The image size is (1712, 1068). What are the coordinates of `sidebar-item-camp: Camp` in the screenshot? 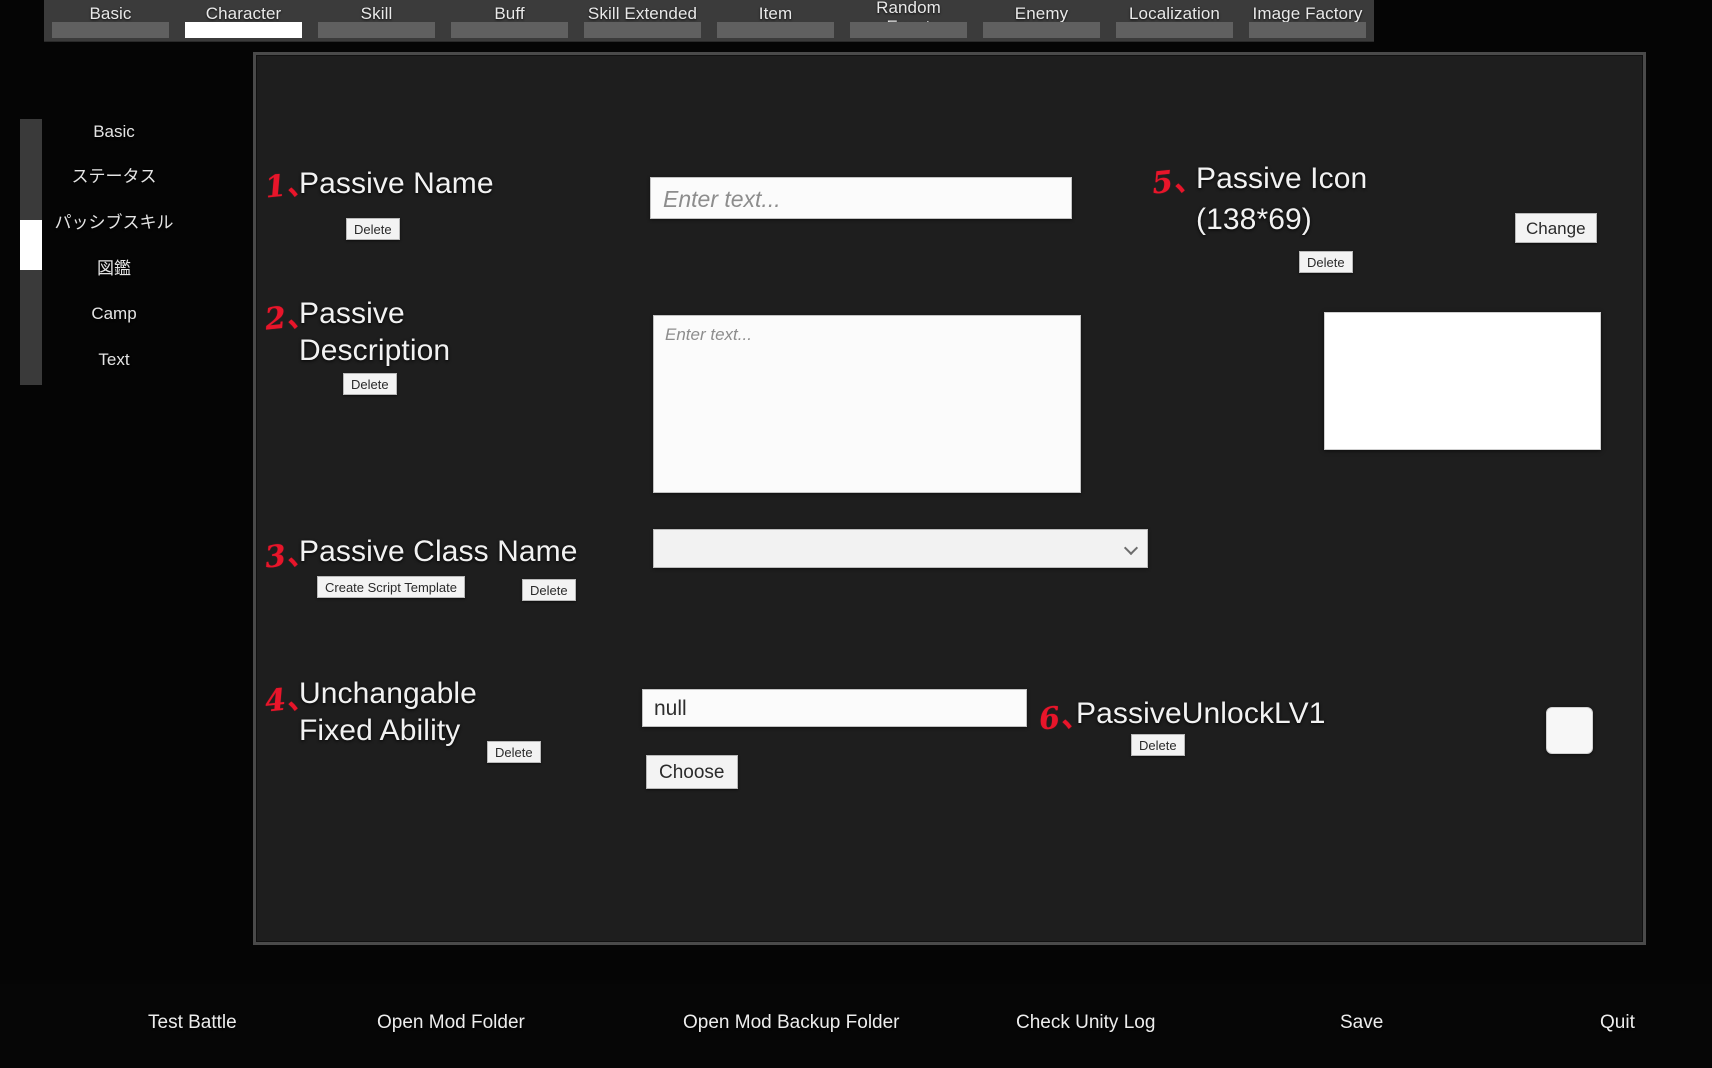 It's located at (114, 314).